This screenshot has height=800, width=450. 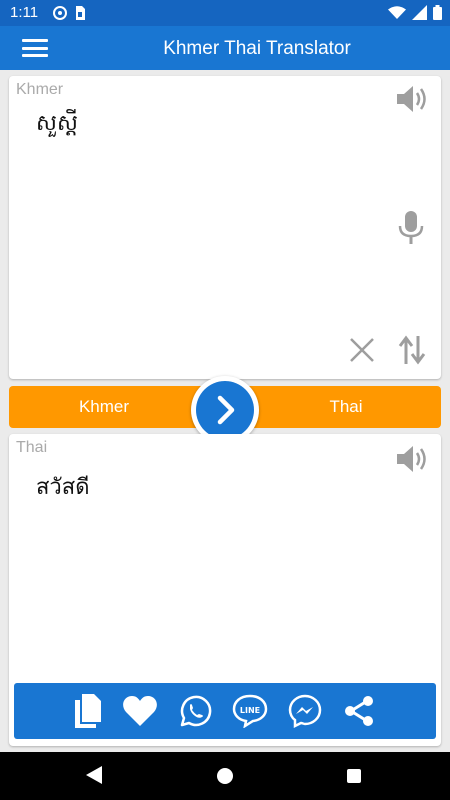 I want to click on recents-icon, so click(x=354, y=776).